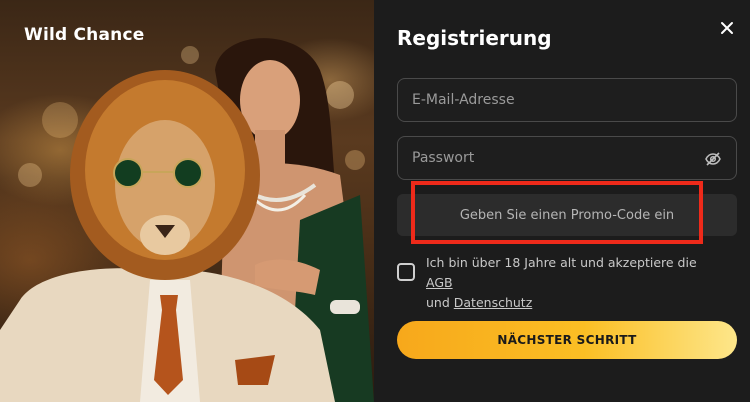  I want to click on page-title: Registrierung, so click(474, 38).